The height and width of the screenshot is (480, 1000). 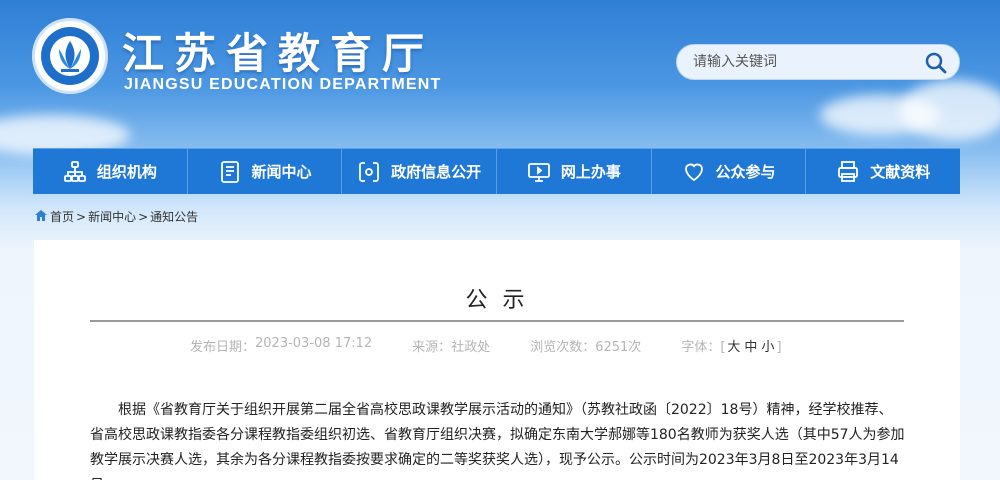 What do you see at coordinates (174, 216) in the screenshot?
I see `breadcrumb-notices: 通知公告` at bounding box center [174, 216].